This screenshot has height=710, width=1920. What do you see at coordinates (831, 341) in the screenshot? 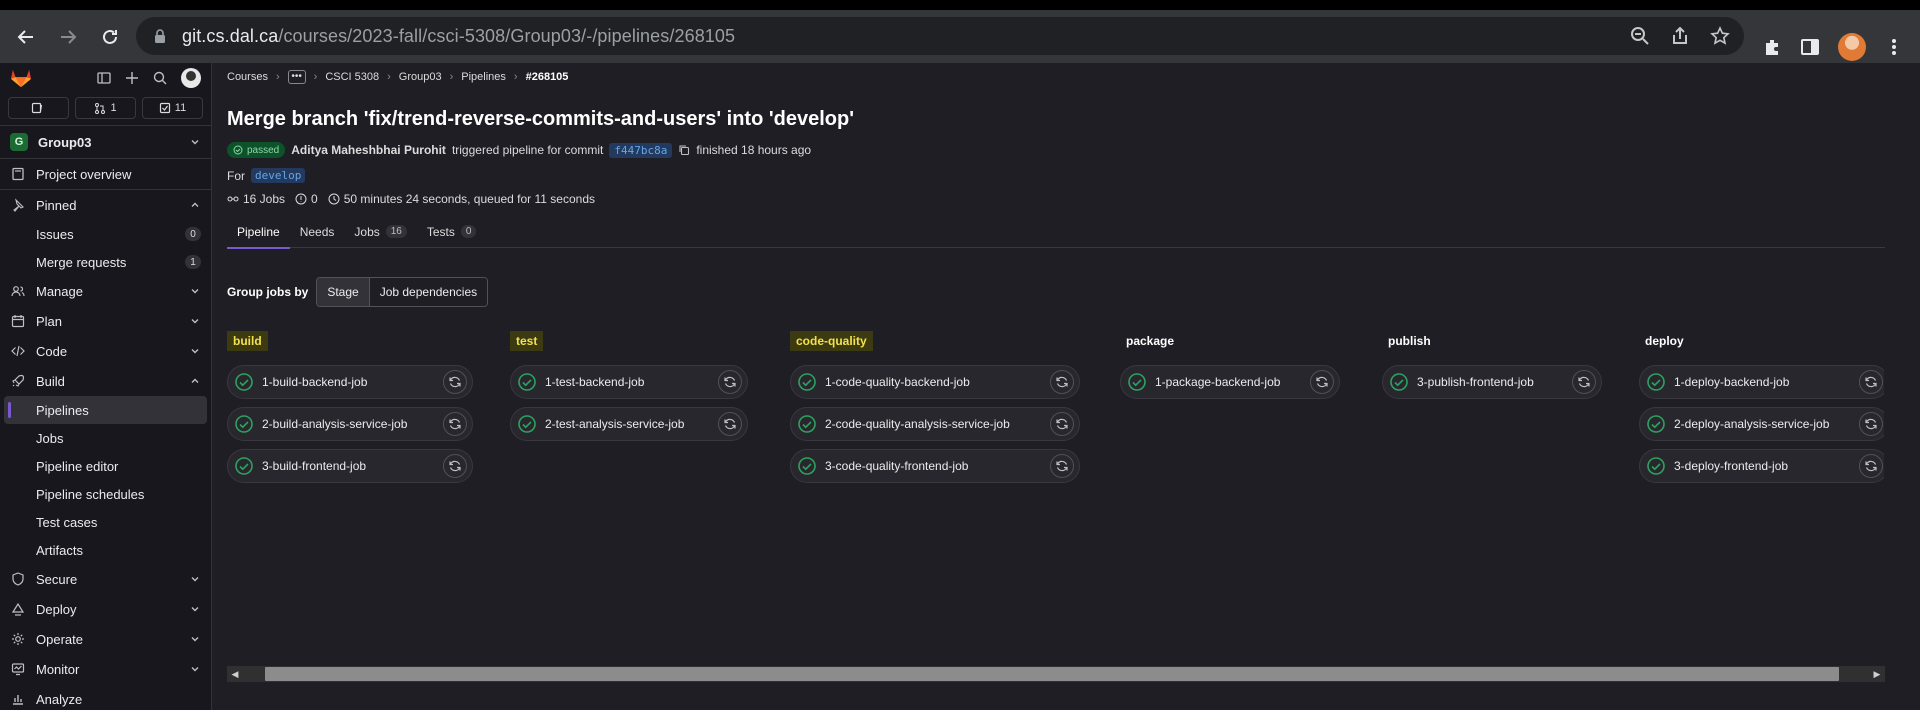
I see `stage-title: code-quality` at bounding box center [831, 341].